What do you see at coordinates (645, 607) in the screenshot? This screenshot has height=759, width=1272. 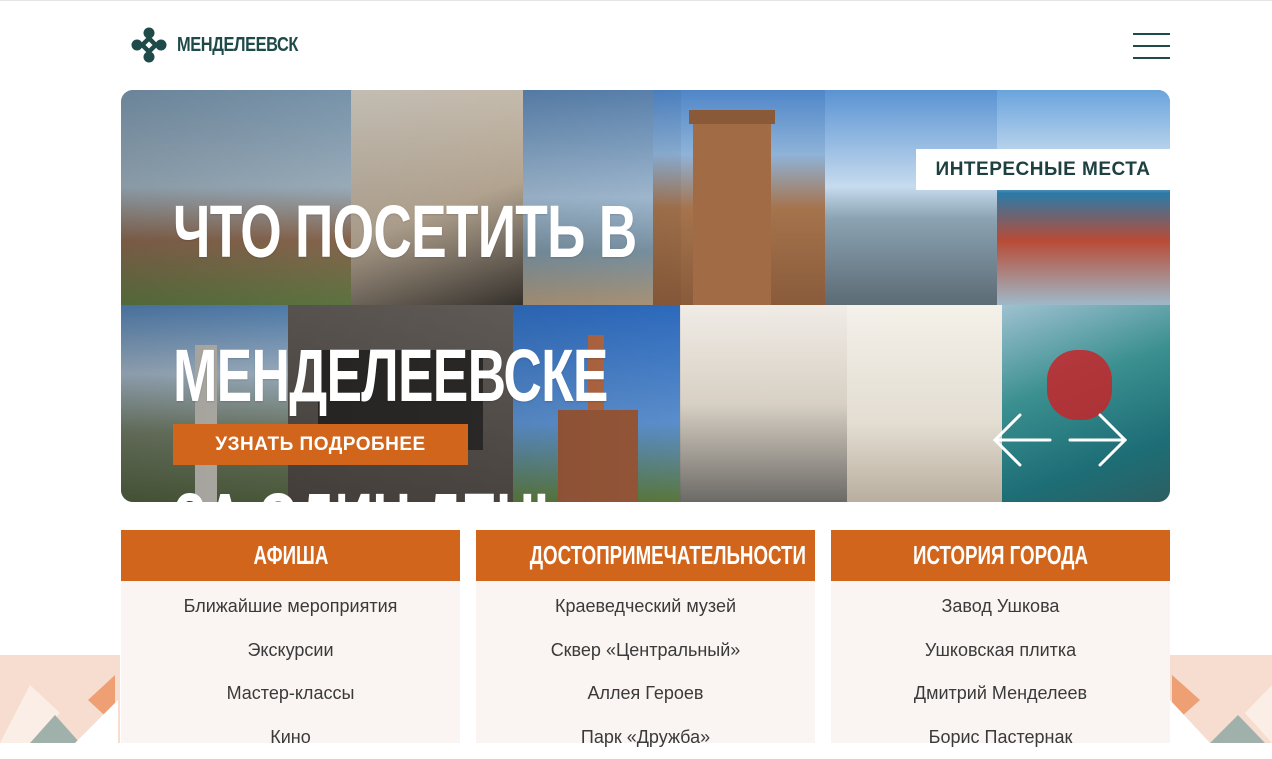 I see `card-link: Краеведческий музей` at bounding box center [645, 607].